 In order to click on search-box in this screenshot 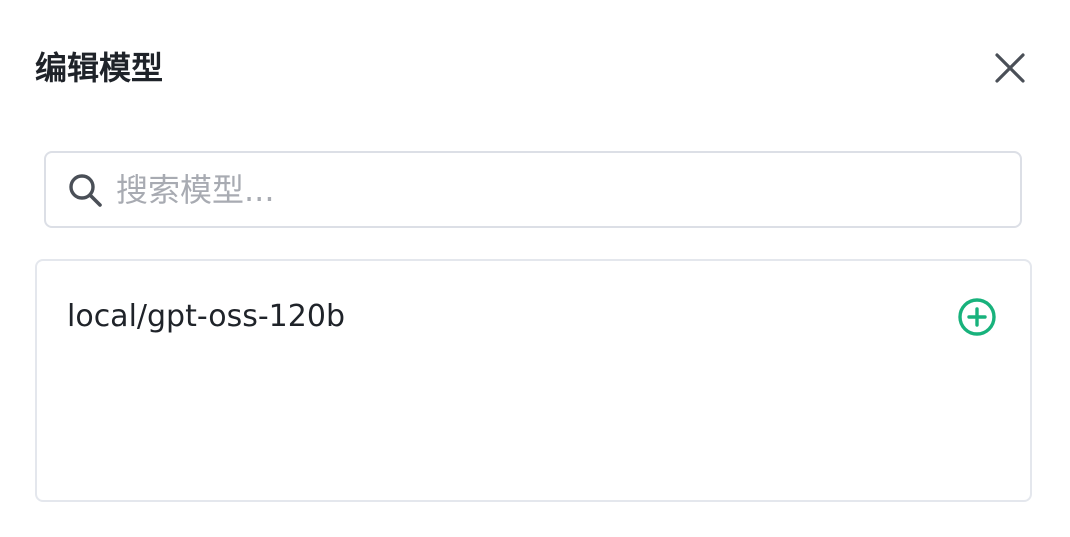, I will do `click(533, 189)`.